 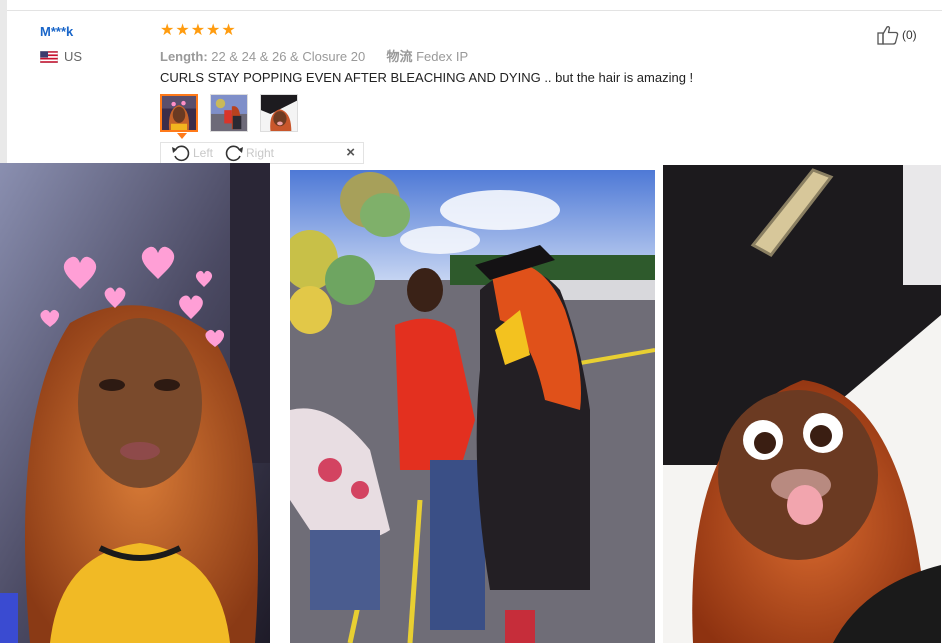 I want to click on like-count: (0), so click(x=909, y=35).